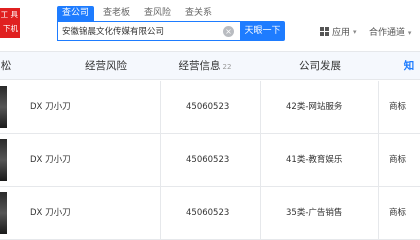 The width and height of the screenshot is (420, 240). I want to click on count-badge: 22, so click(227, 67).